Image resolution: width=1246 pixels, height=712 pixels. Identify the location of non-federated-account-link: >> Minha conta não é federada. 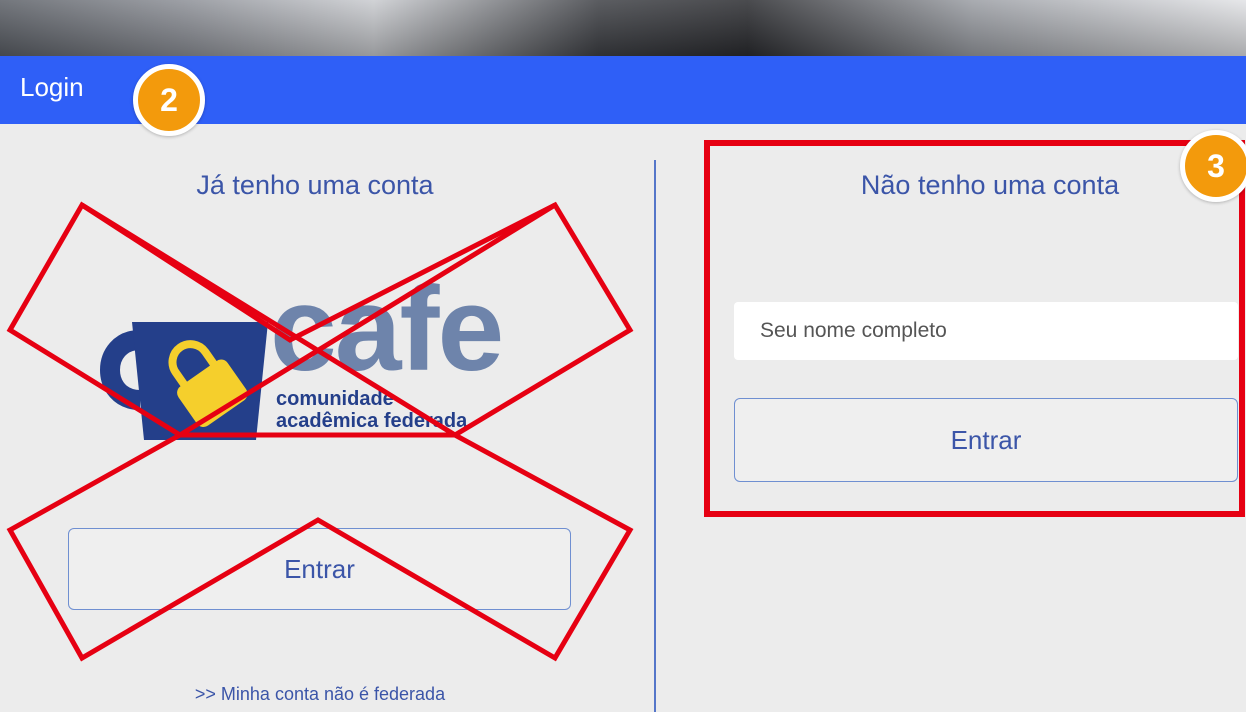
(320, 694).